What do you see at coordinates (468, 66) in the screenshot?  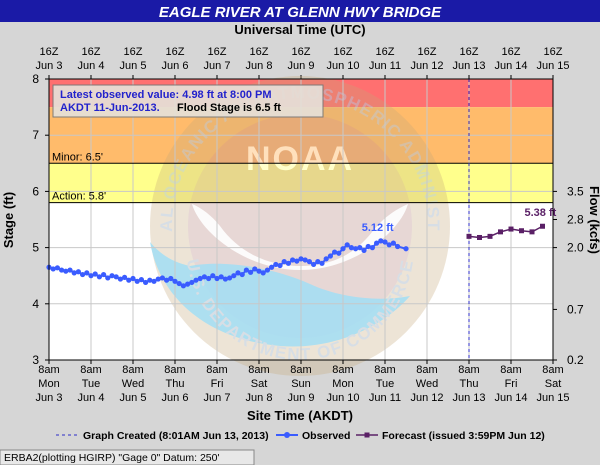 I see `top-tick-label-date: Jun 13` at bounding box center [468, 66].